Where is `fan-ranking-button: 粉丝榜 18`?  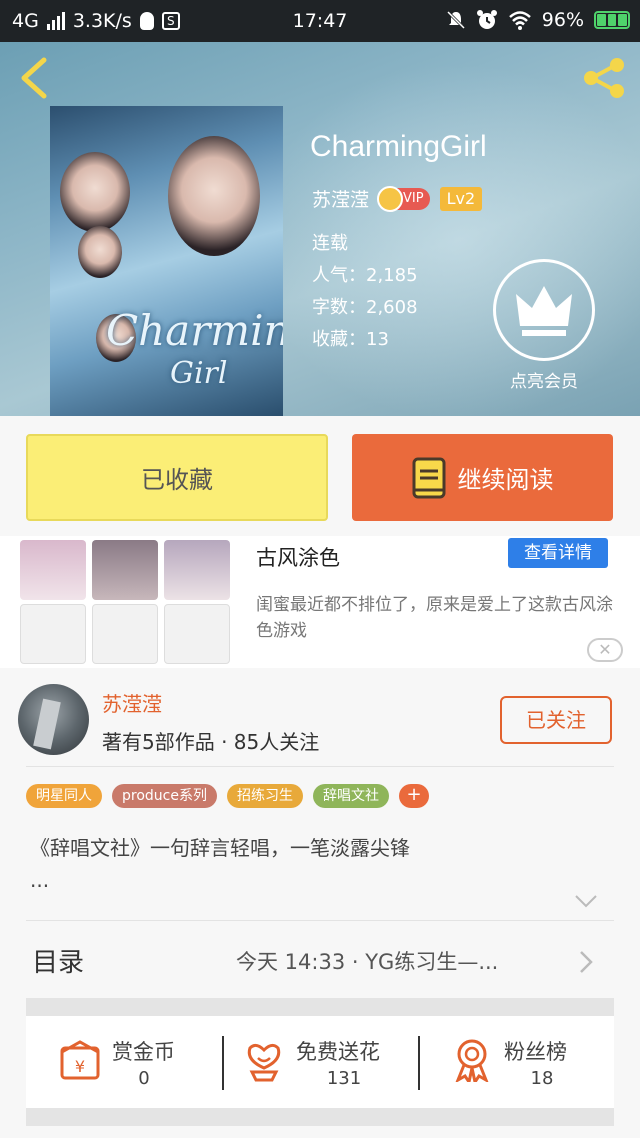 fan-ranking-button: 粉丝榜 18 is located at coordinates (517, 1062).